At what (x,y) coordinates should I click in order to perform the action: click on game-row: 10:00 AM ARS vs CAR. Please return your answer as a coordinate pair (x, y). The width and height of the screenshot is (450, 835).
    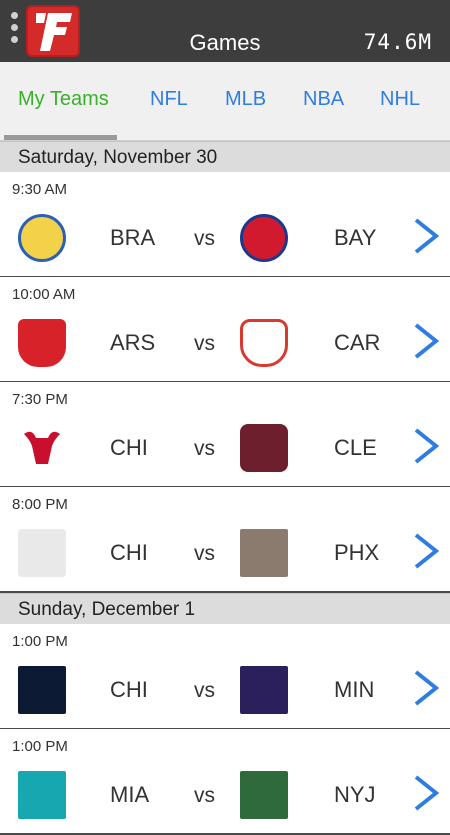
    Looking at the image, I should click on (225, 330).